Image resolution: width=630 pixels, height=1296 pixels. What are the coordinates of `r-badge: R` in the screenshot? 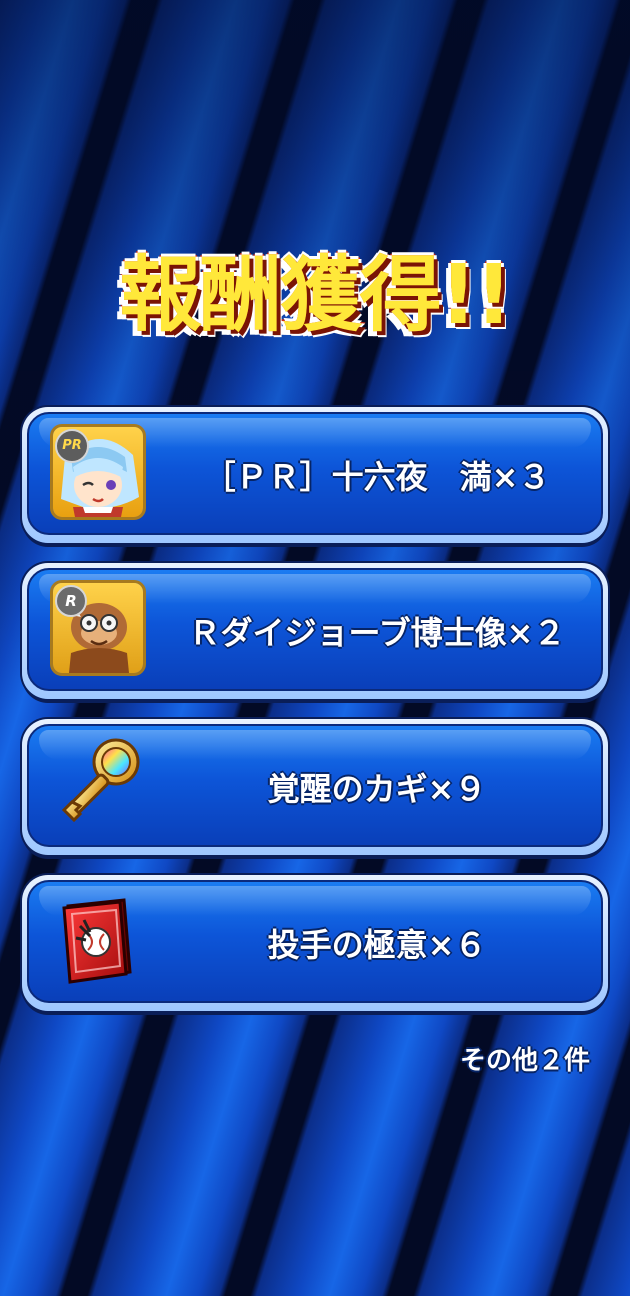 It's located at (71, 601).